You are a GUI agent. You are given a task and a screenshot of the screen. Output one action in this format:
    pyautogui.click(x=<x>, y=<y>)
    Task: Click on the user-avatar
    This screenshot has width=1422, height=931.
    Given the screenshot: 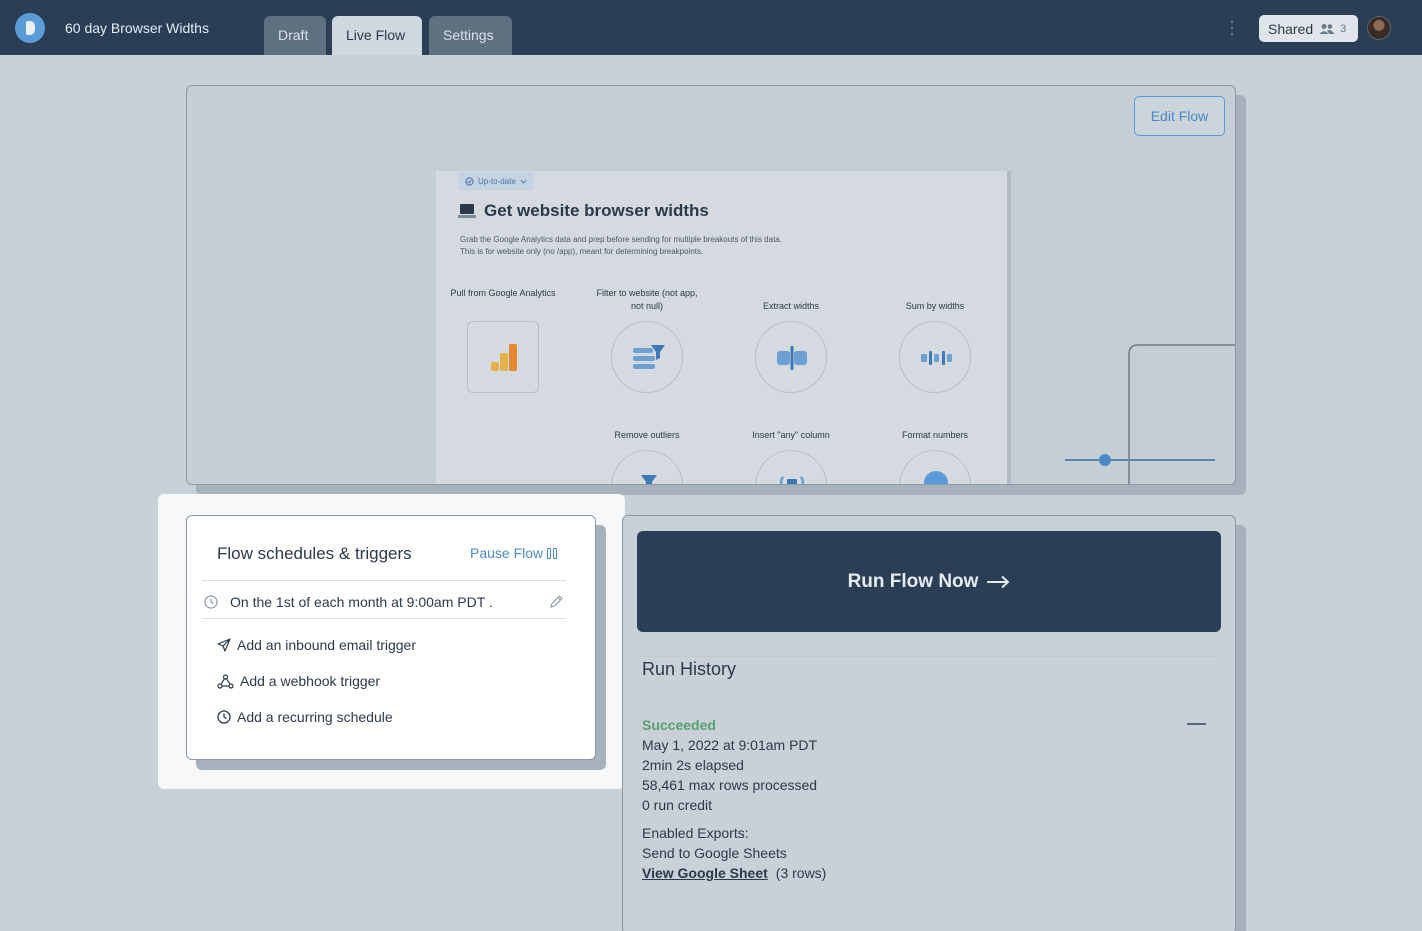 What is the action you would take?
    pyautogui.click(x=1379, y=28)
    